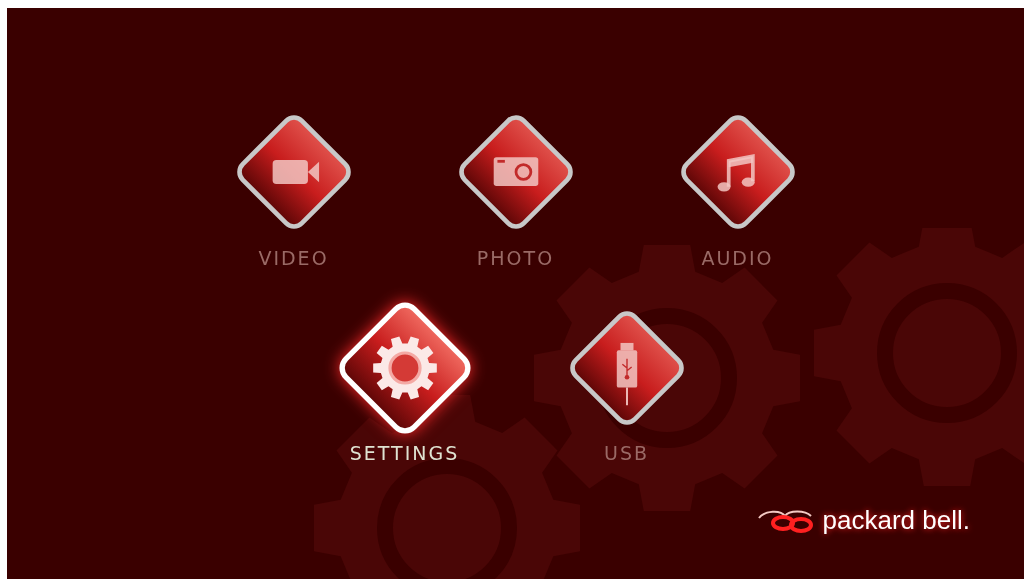 Image resolution: width=1024 pixels, height=579 pixels. Describe the element at coordinates (737, 188) in the screenshot. I see `menu-item: AUDIO` at that location.